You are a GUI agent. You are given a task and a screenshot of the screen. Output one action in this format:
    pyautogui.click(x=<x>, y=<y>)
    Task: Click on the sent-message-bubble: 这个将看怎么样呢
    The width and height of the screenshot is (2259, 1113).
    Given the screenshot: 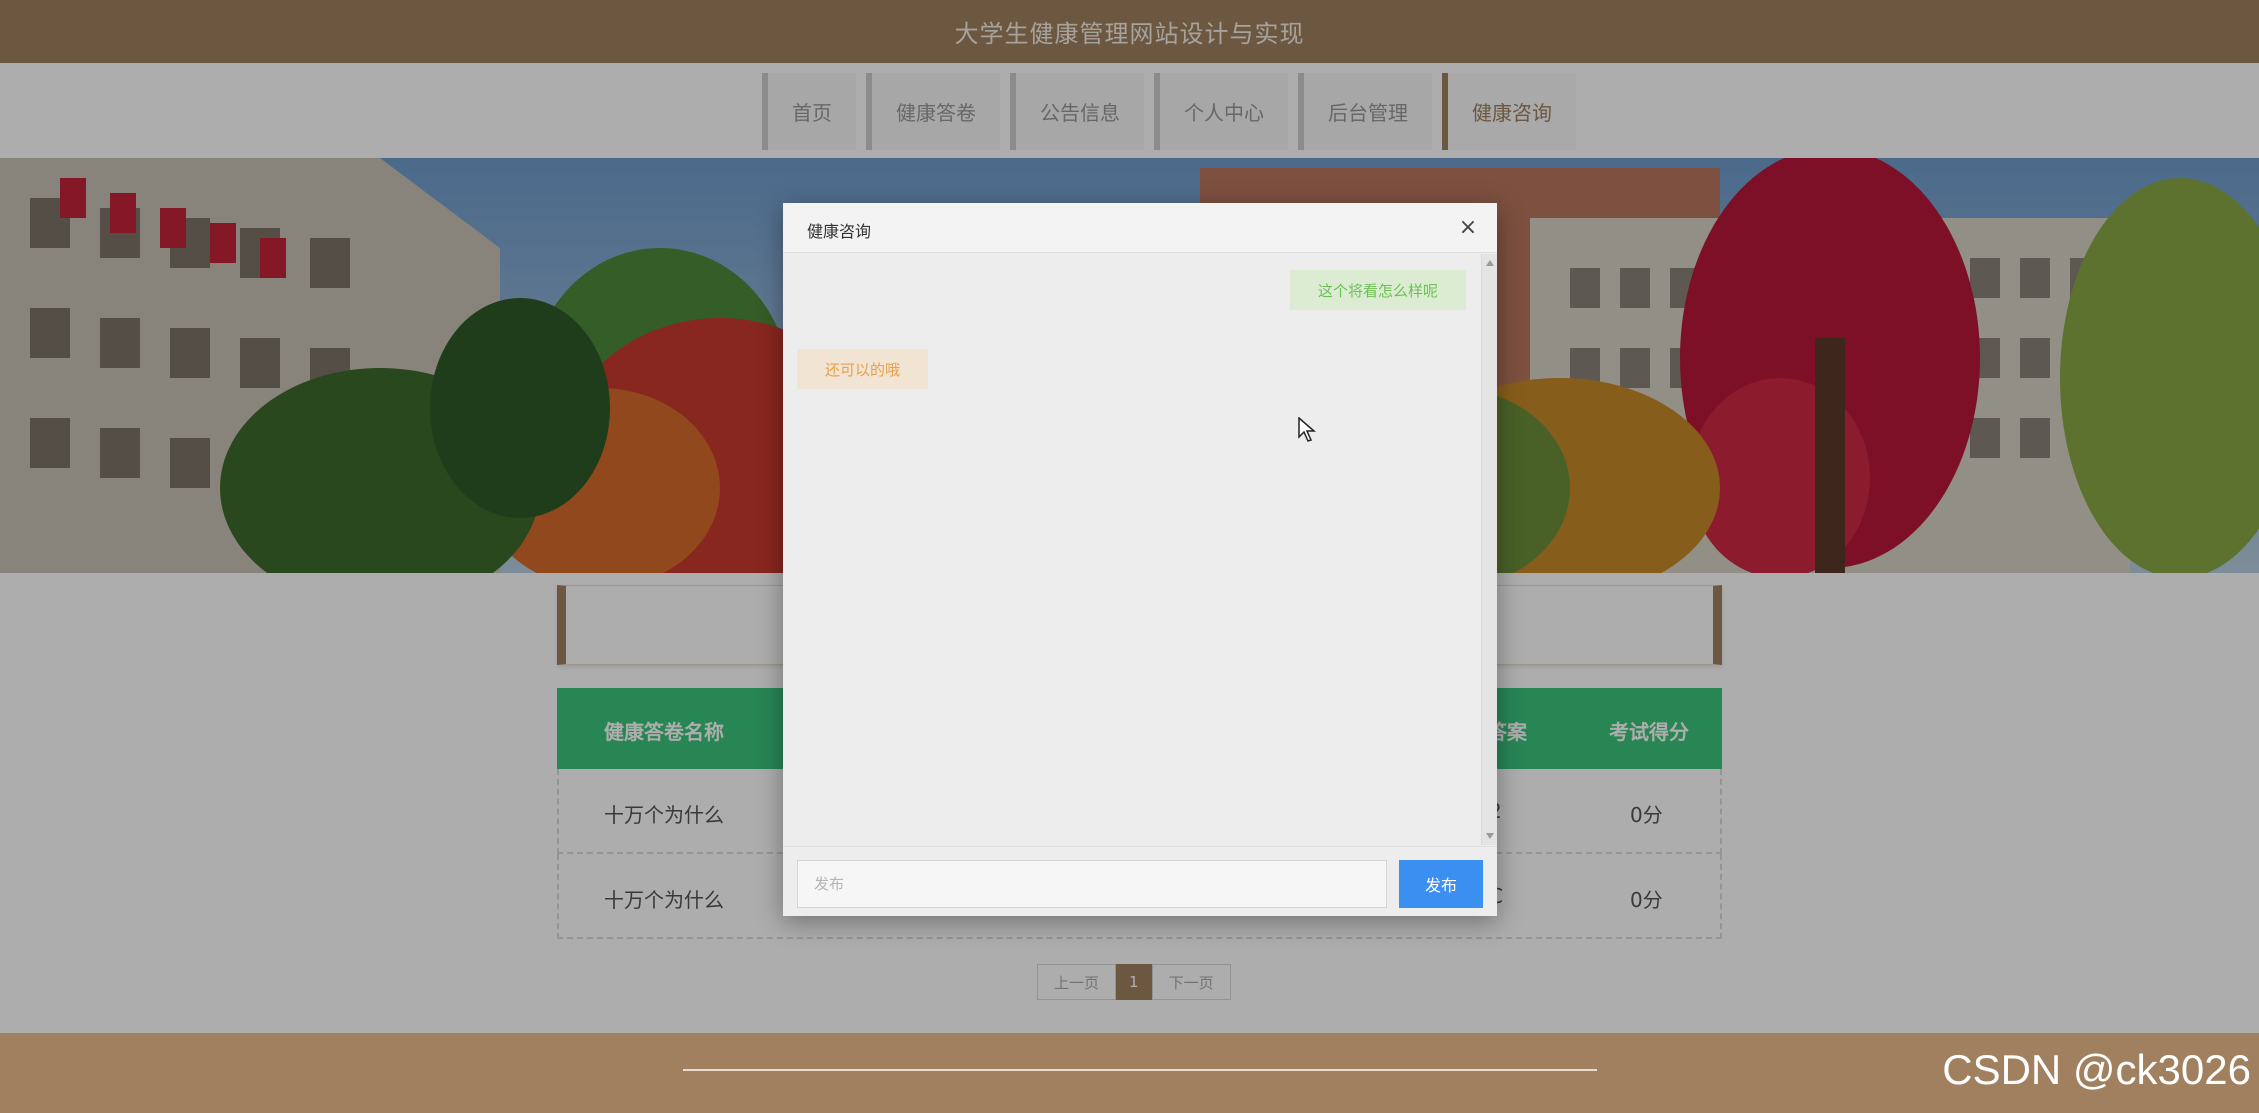 What is the action you would take?
    pyautogui.click(x=1377, y=290)
    